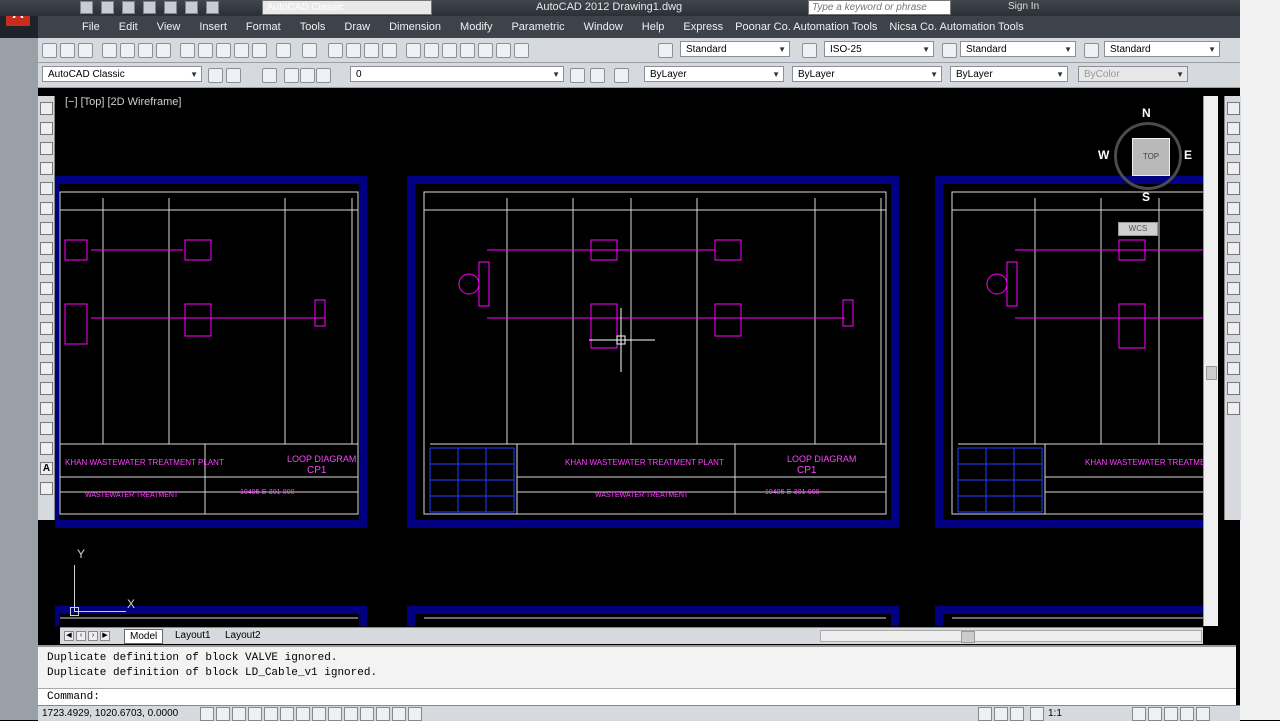 The width and height of the screenshot is (1280, 721). What do you see at coordinates (255, 714) in the screenshot?
I see `ortho-mode-icon` at bounding box center [255, 714].